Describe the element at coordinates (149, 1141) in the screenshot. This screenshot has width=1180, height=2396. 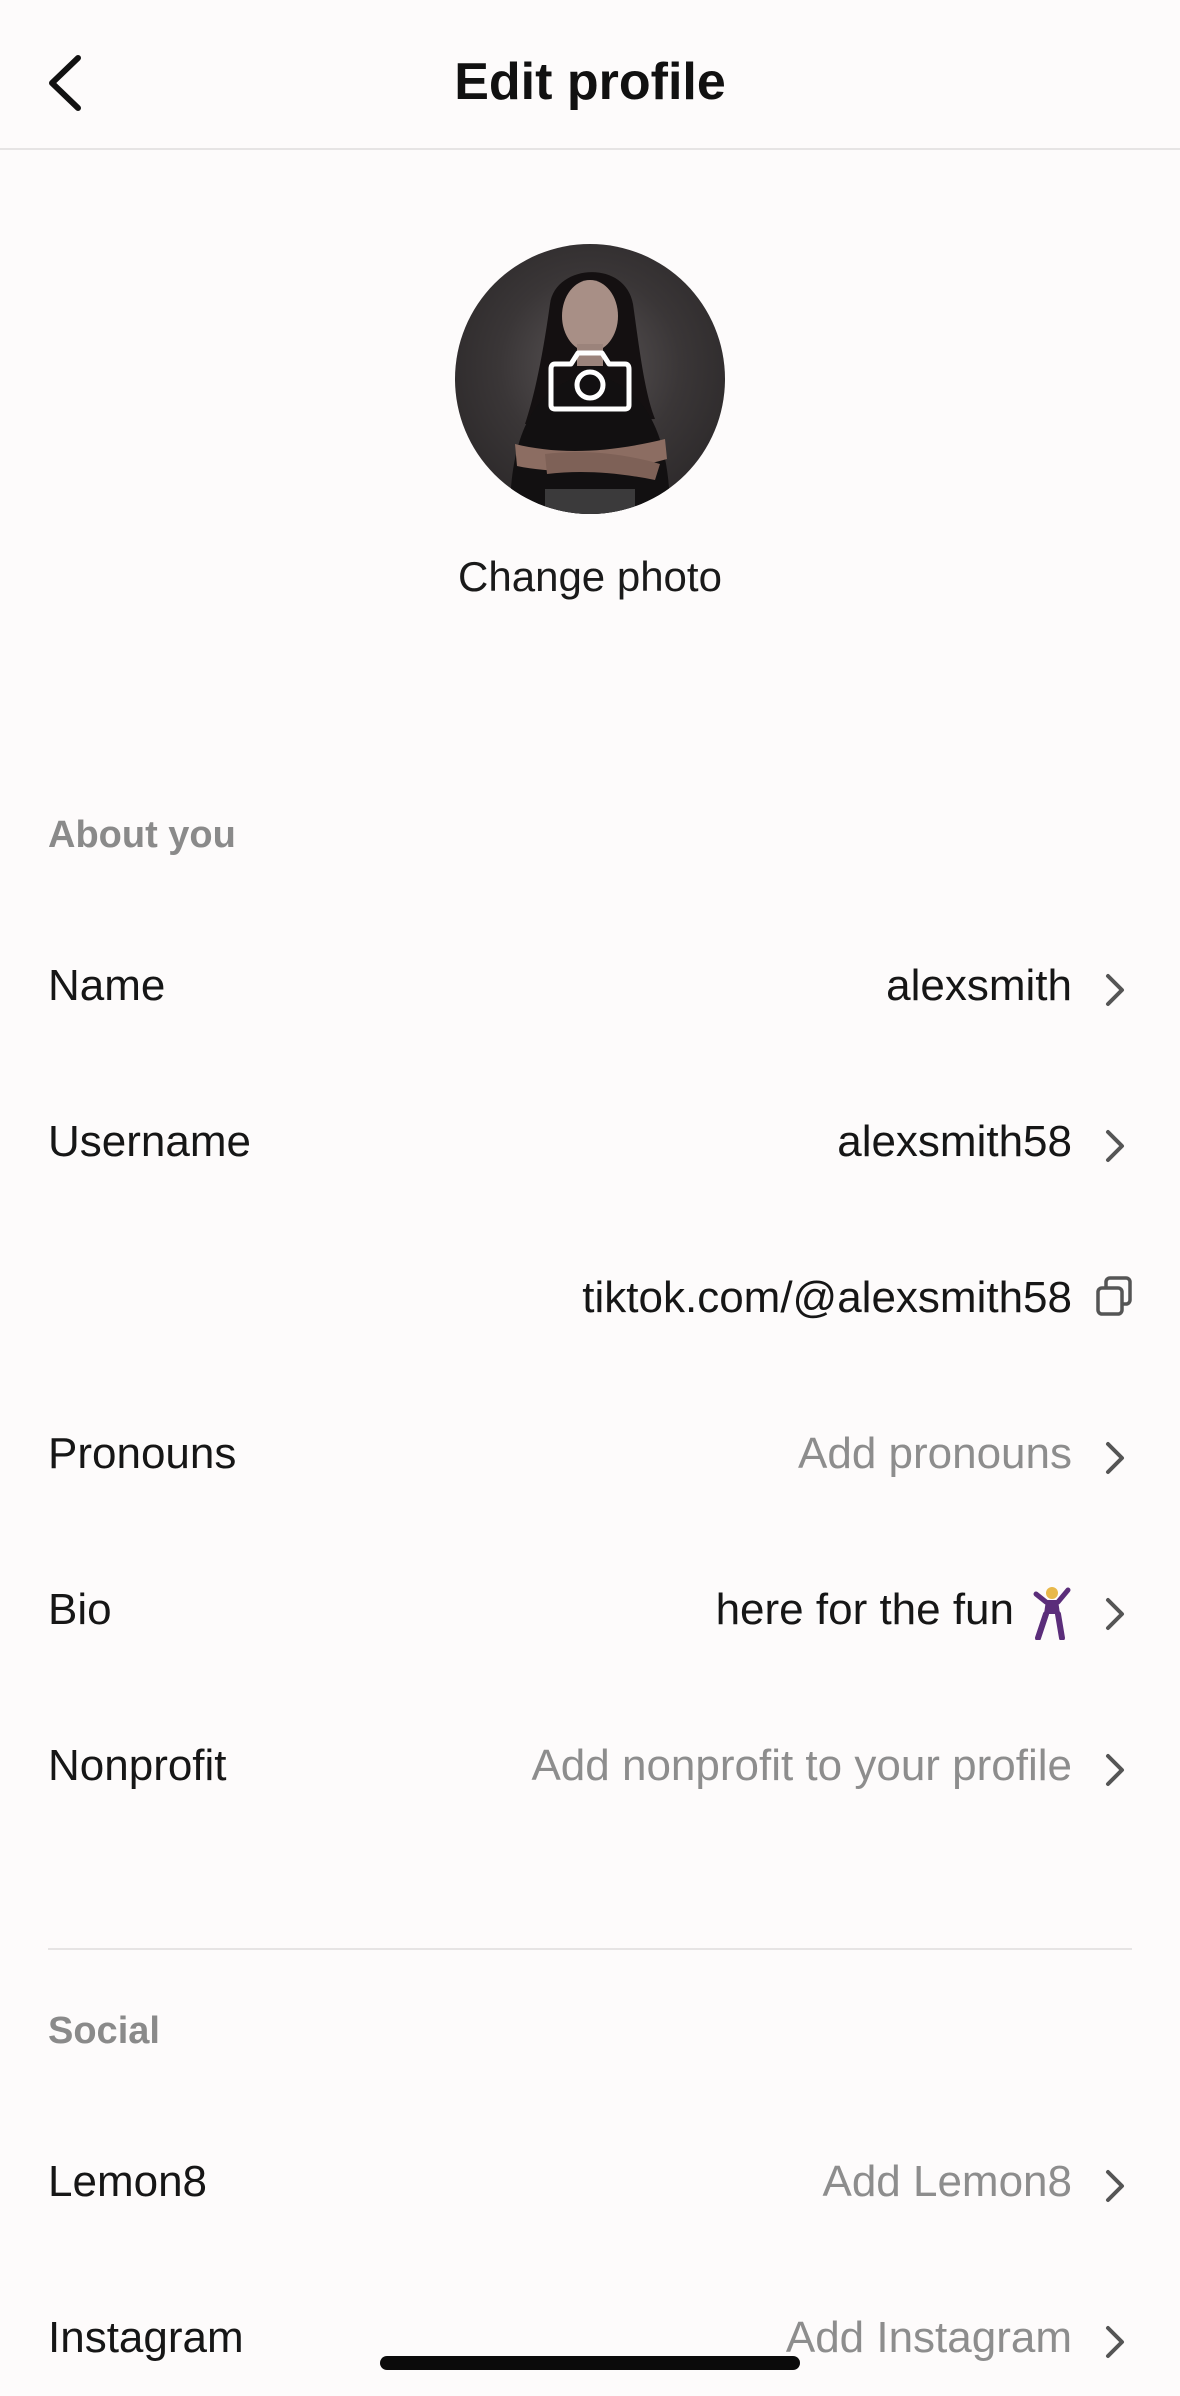
I see `username-label: Username` at that location.